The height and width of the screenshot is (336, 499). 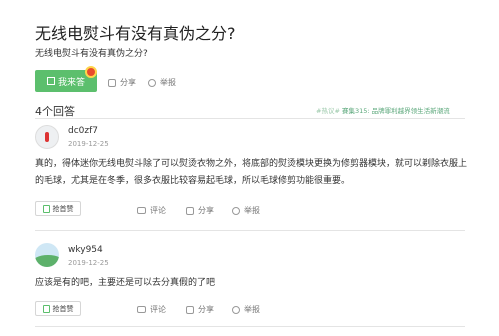 What do you see at coordinates (55, 111) in the screenshot?
I see `answer-count: 4个回答` at bounding box center [55, 111].